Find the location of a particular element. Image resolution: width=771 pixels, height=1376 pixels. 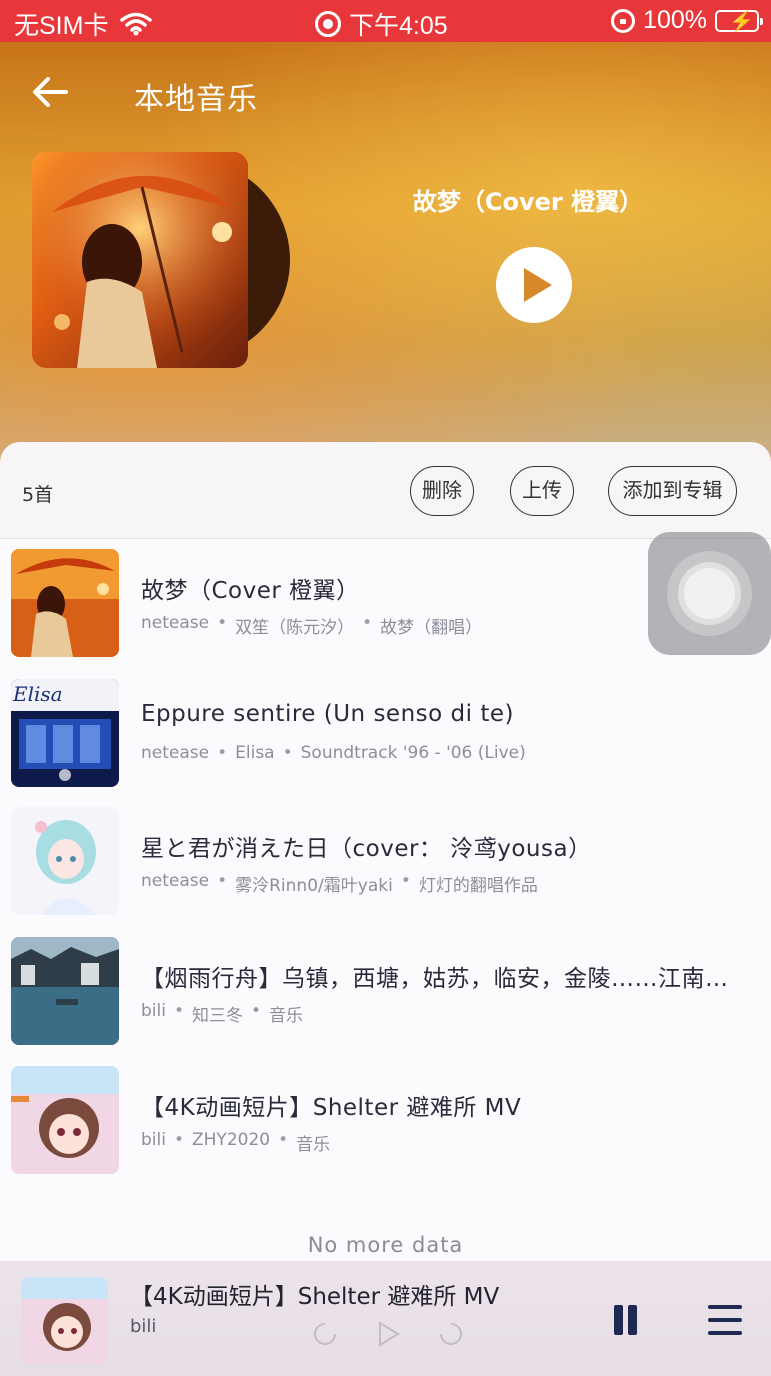

song-meta: bili • ZHY2020 • 音乐 is located at coordinates (236, 1142).